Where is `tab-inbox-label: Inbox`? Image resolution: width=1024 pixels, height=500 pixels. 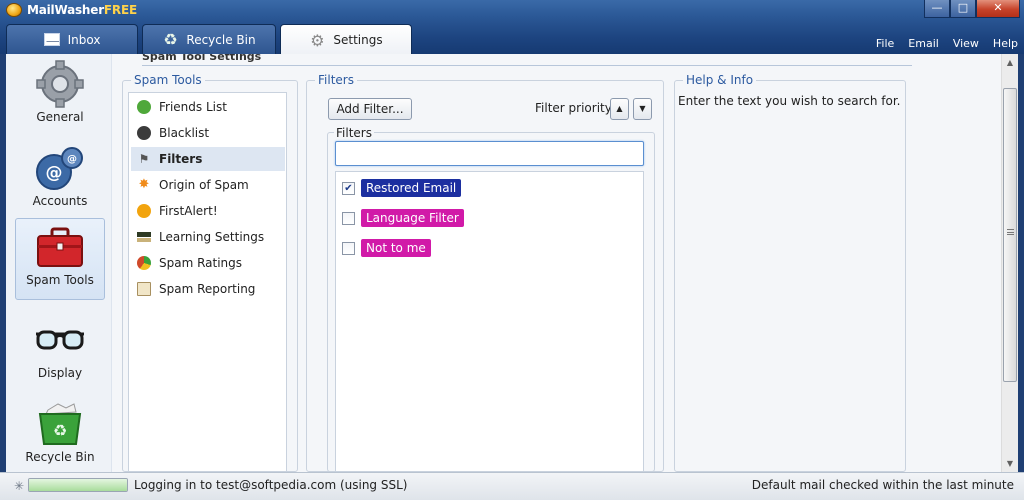 tab-inbox-label: Inbox is located at coordinates (84, 39).